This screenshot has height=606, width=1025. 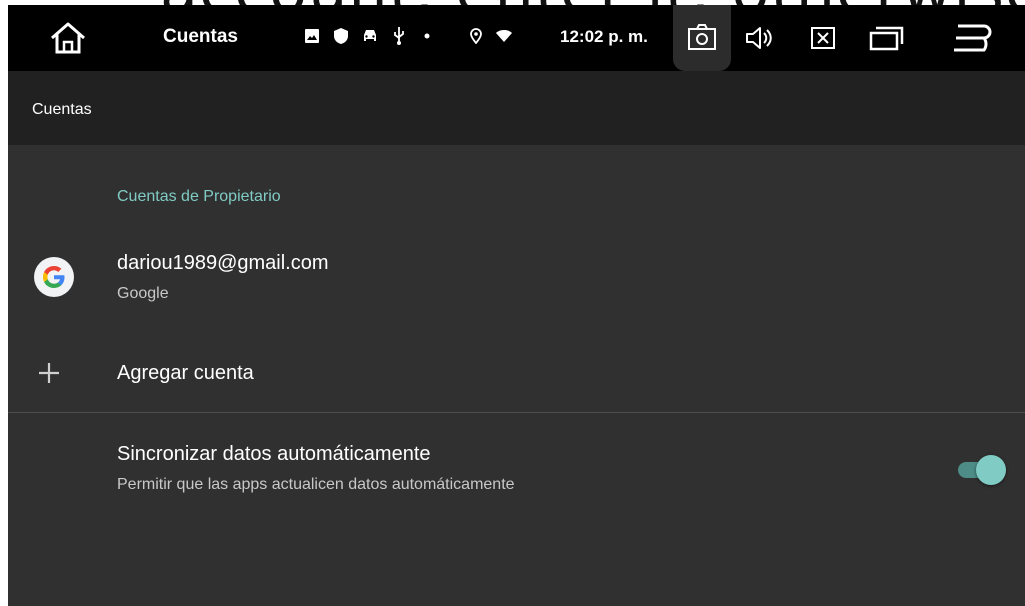 I want to click on recent-apps-icon, so click(x=886, y=38).